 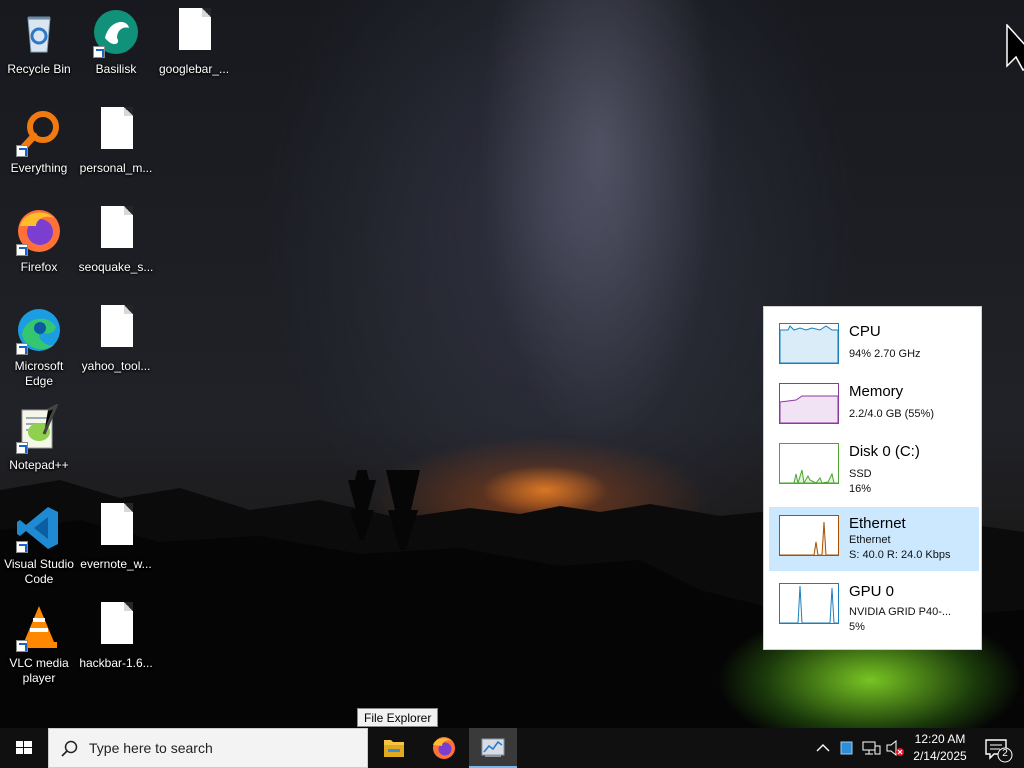 I want to click on desktop-icon-firefox: Firefox, so click(x=39, y=240).